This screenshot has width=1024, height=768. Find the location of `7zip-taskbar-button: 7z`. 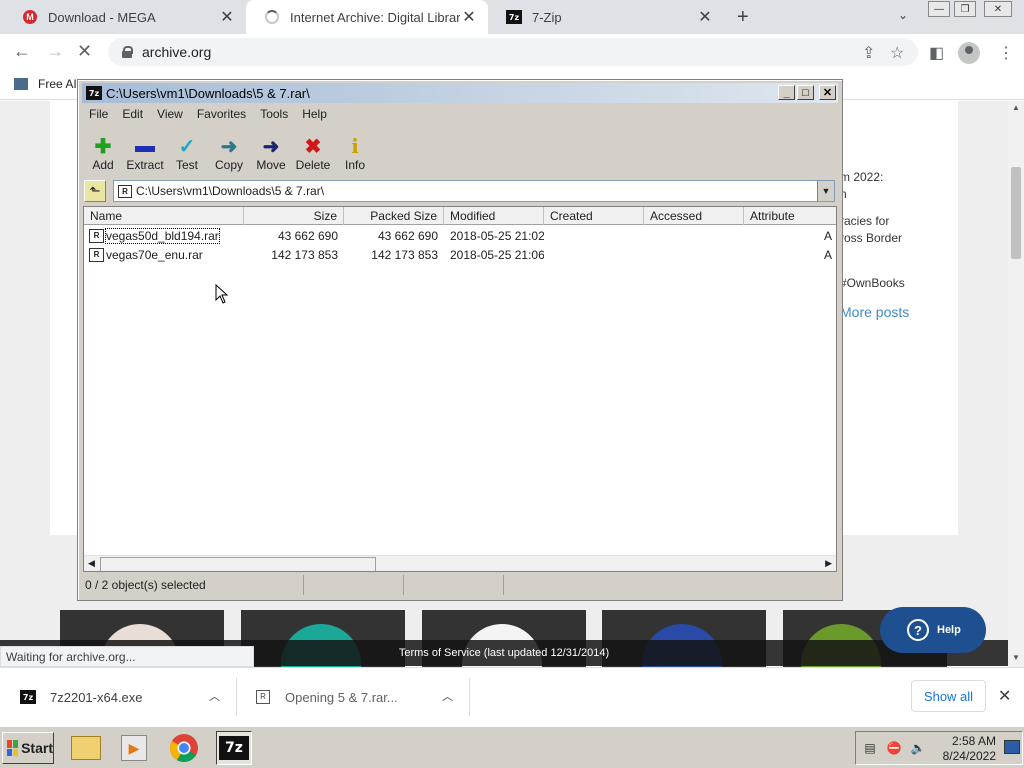

7zip-taskbar-button: 7z is located at coordinates (234, 748).